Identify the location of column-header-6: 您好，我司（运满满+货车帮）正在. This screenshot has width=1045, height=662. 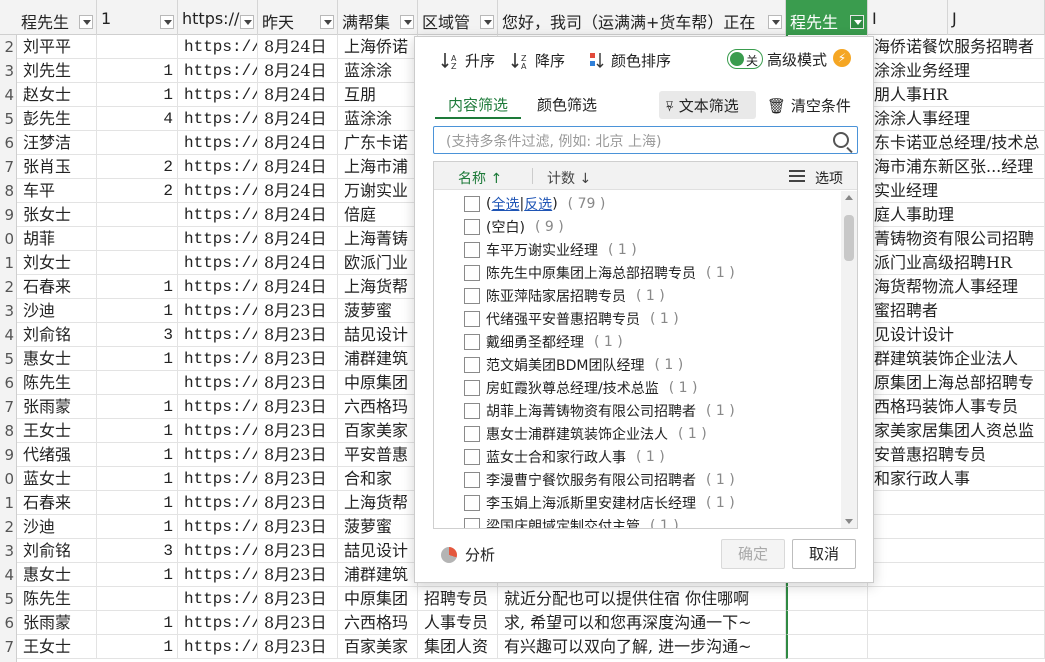
(642, 17).